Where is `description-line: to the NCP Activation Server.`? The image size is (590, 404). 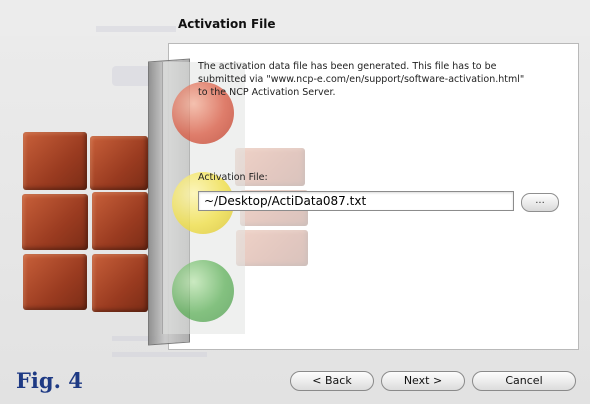 description-line: to the NCP Activation Server. is located at coordinates (267, 92).